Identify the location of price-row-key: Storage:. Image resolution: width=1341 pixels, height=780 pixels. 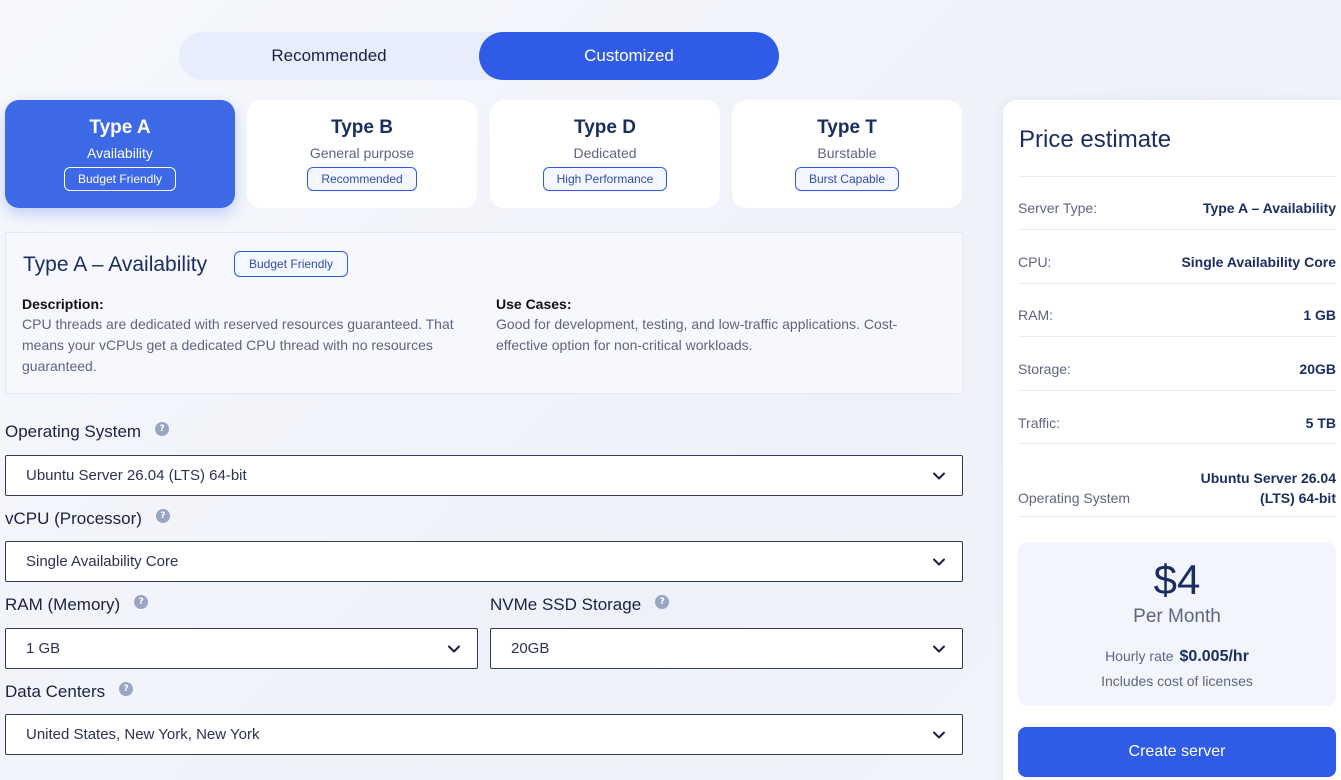
(1044, 369).